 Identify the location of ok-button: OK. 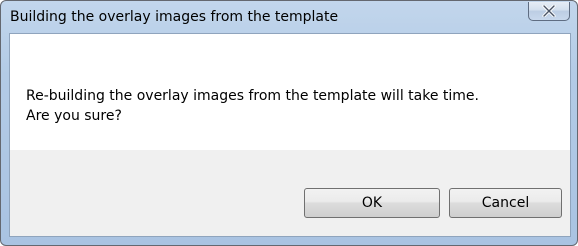
(372, 203).